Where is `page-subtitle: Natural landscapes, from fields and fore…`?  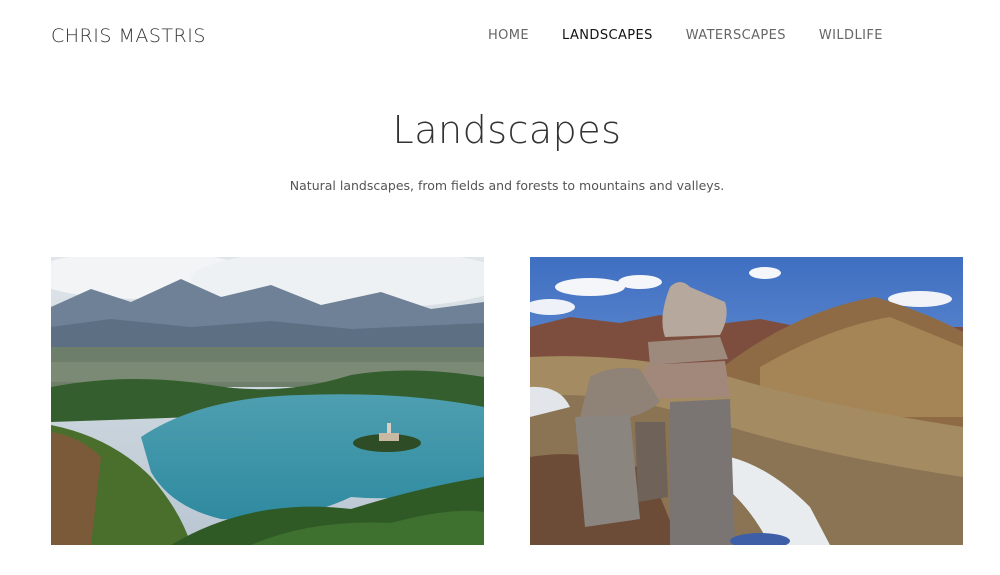
page-subtitle: Natural landscapes, from fields and fore… is located at coordinates (507, 185).